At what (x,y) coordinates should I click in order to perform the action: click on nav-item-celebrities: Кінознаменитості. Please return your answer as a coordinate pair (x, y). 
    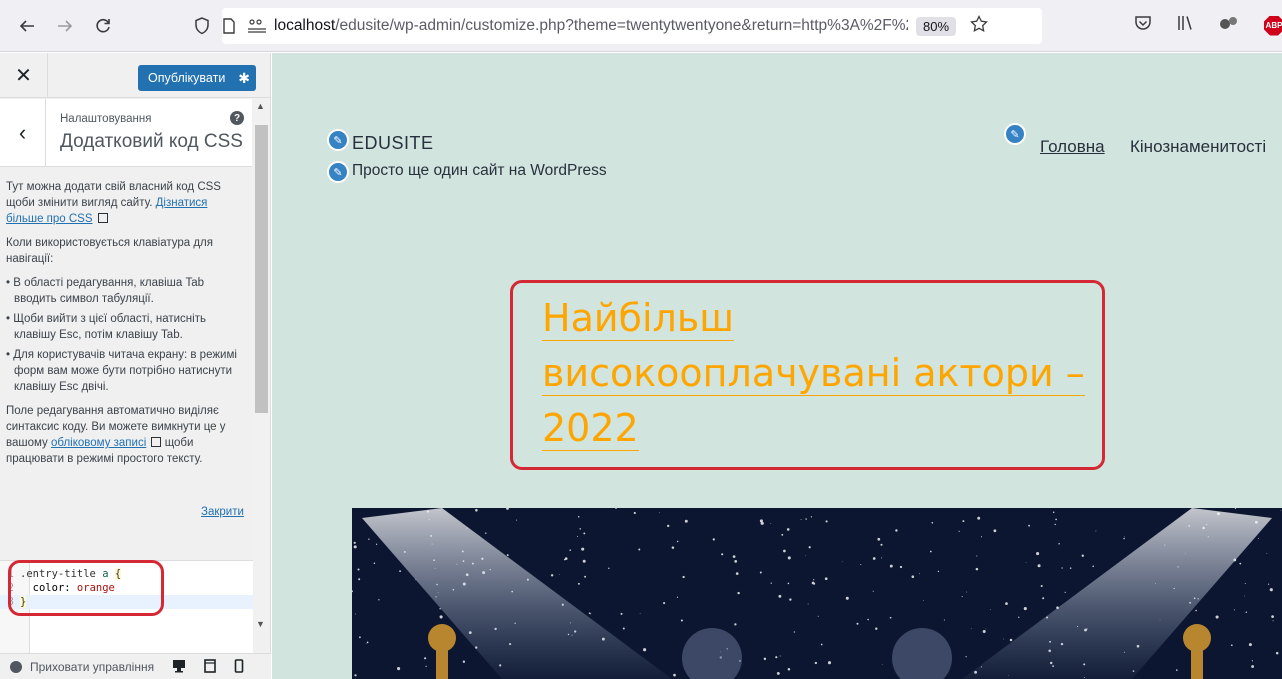
    Looking at the image, I should click on (1198, 147).